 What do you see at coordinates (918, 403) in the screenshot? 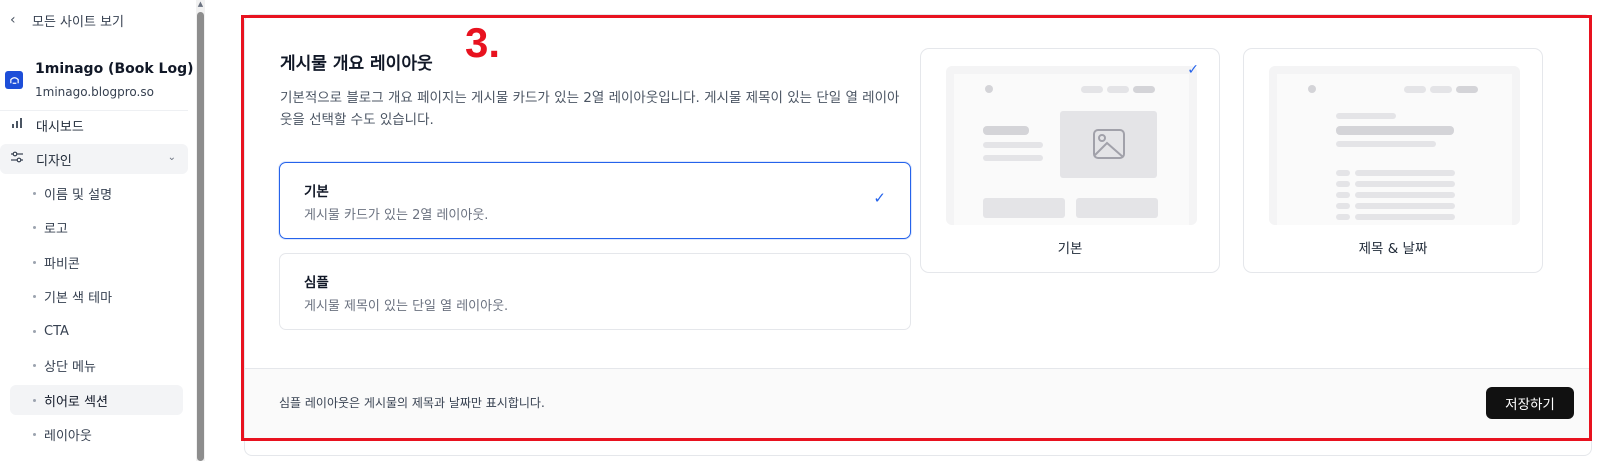
I see `card-footer: 심플 레이아웃은 게시물의 제목과 날짜만 표시합니다.` at bounding box center [918, 403].